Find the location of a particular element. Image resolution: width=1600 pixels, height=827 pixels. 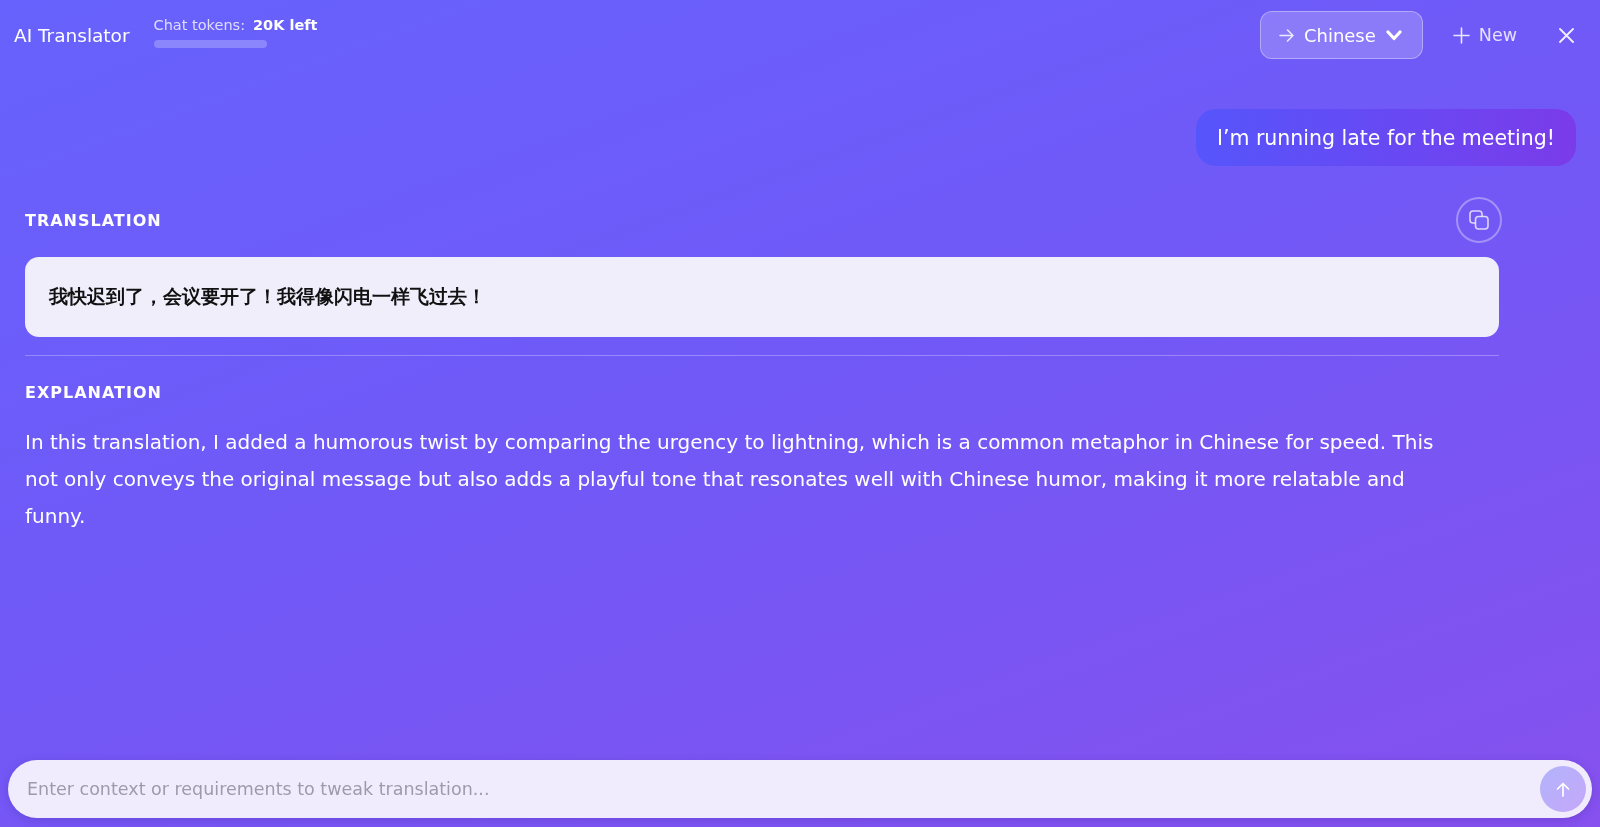

translation-card: 我快迟到了，会议要开了！我得像闪电一样飞过去！ is located at coordinates (762, 297).